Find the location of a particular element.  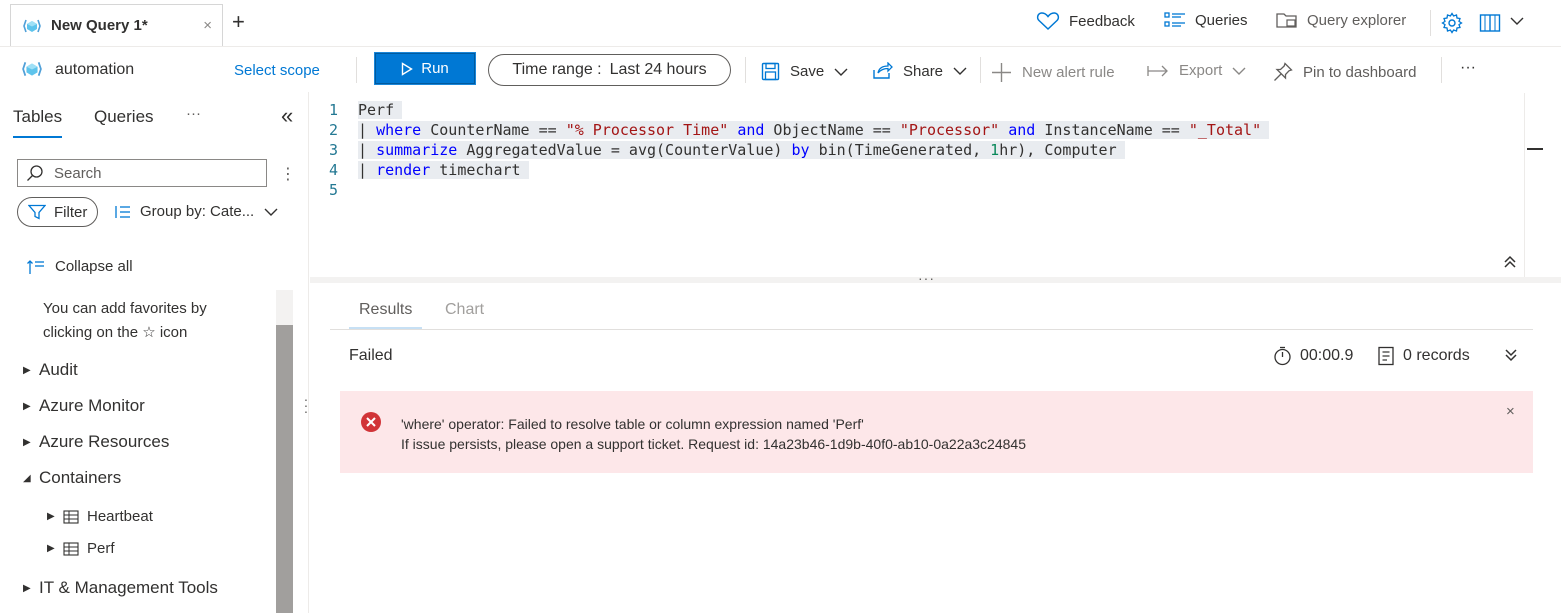

share-label: Share is located at coordinates (923, 71).